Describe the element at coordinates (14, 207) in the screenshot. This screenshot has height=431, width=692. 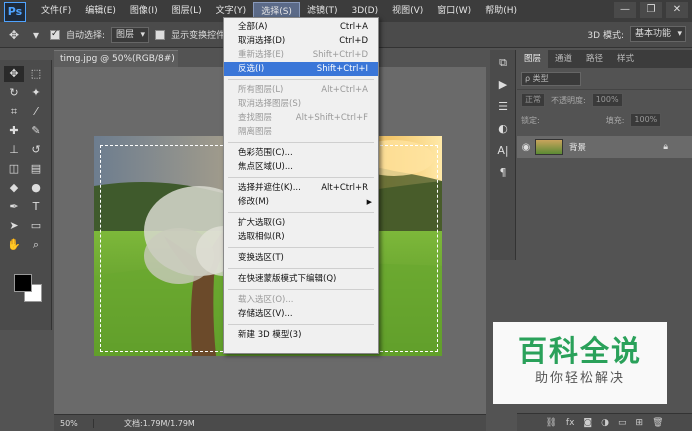
I see `pen-icon: ✒` at that location.